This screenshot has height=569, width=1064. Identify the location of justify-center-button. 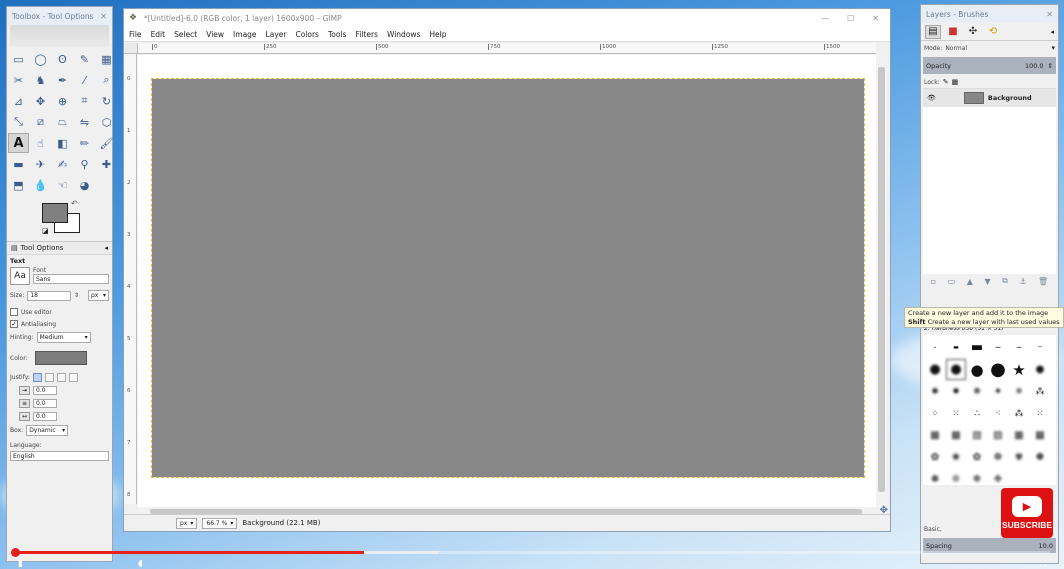
(61, 377).